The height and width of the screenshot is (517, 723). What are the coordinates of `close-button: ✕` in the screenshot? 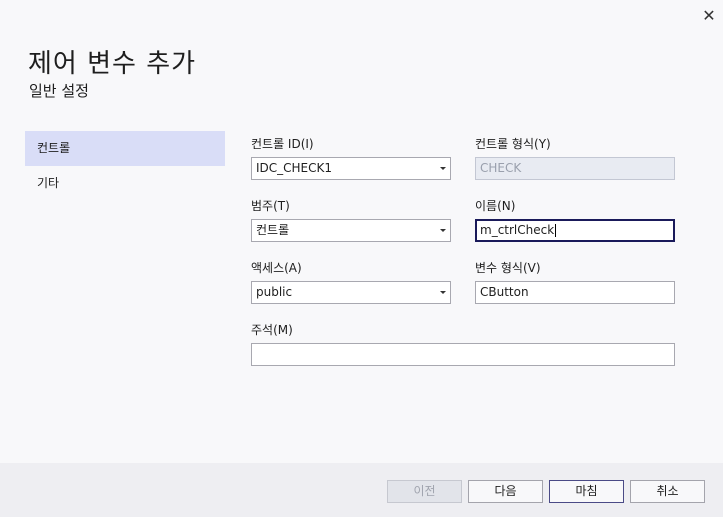 It's located at (709, 15).